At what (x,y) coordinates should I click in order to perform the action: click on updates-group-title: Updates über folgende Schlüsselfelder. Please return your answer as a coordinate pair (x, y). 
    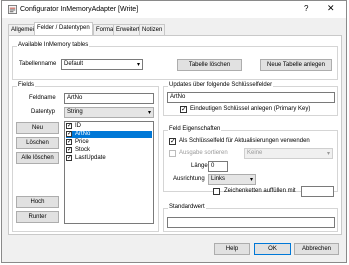
    Looking at the image, I should click on (221, 85).